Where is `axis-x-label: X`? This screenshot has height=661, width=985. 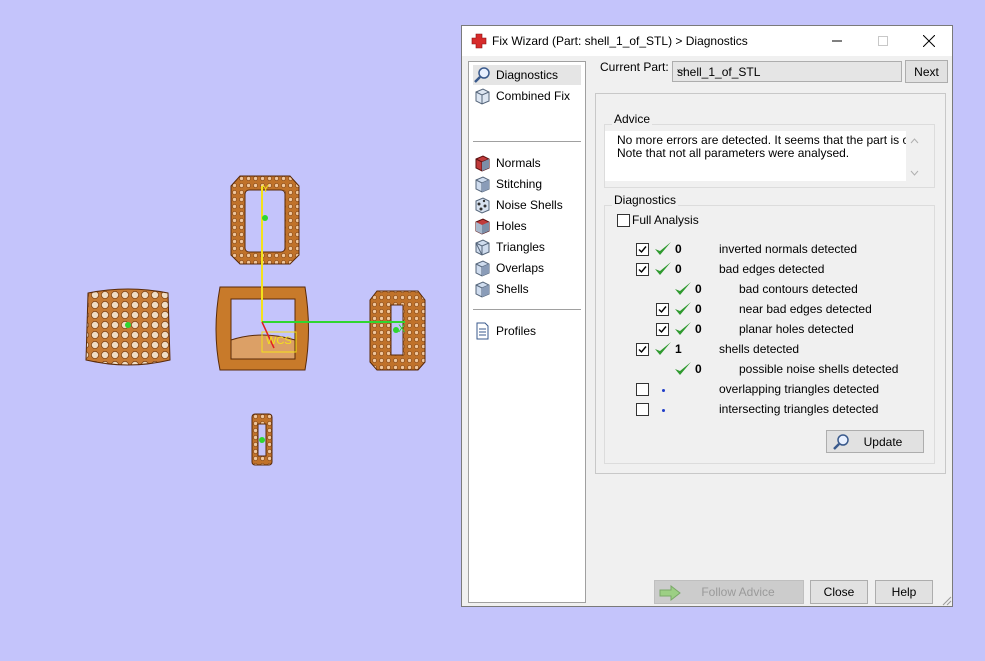 axis-x-label: X is located at coordinates (402, 329).